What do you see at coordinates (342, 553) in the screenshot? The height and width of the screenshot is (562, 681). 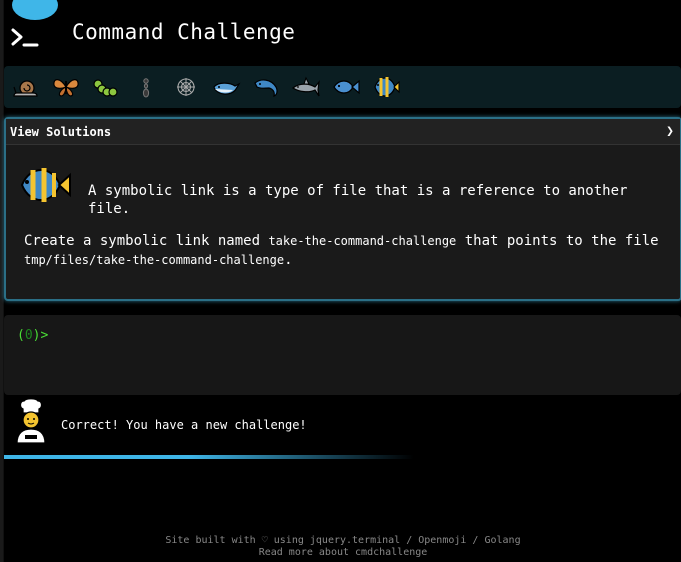 I see `about-link: Read more about cmdchallenge` at bounding box center [342, 553].